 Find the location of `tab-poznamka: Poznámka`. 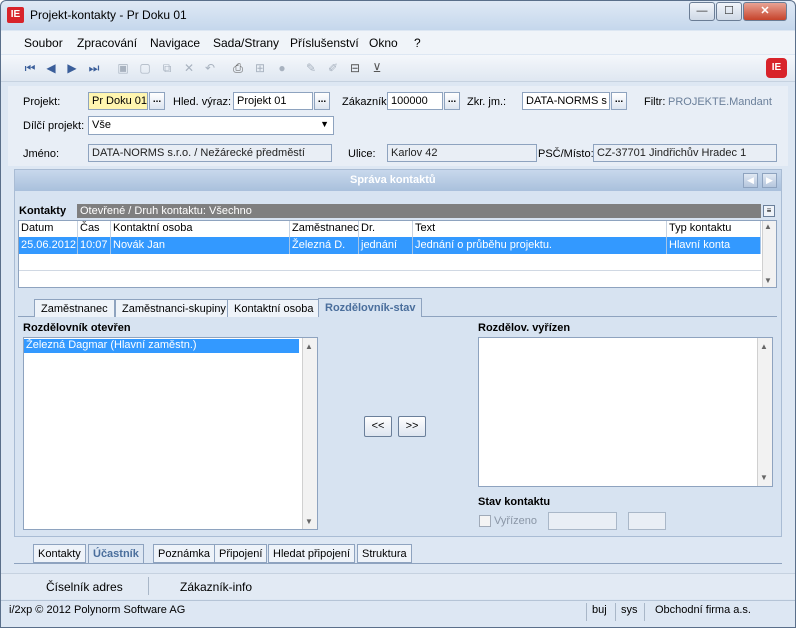

tab-poznamka: Poznámka is located at coordinates (184, 553).